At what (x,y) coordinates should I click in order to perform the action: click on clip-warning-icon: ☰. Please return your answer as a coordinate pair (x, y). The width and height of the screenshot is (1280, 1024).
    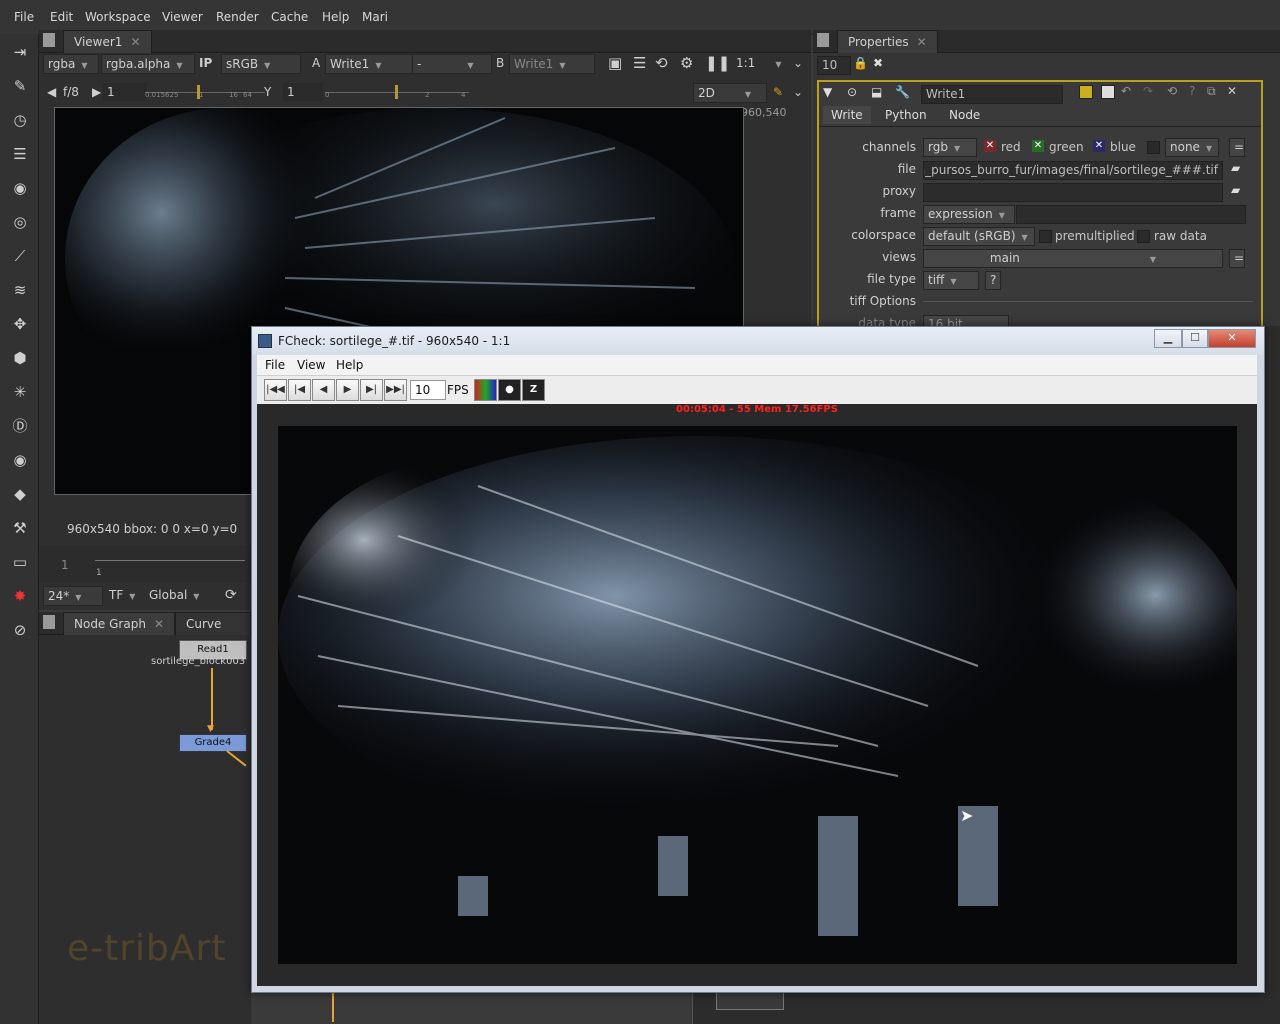
    Looking at the image, I should click on (639, 63).